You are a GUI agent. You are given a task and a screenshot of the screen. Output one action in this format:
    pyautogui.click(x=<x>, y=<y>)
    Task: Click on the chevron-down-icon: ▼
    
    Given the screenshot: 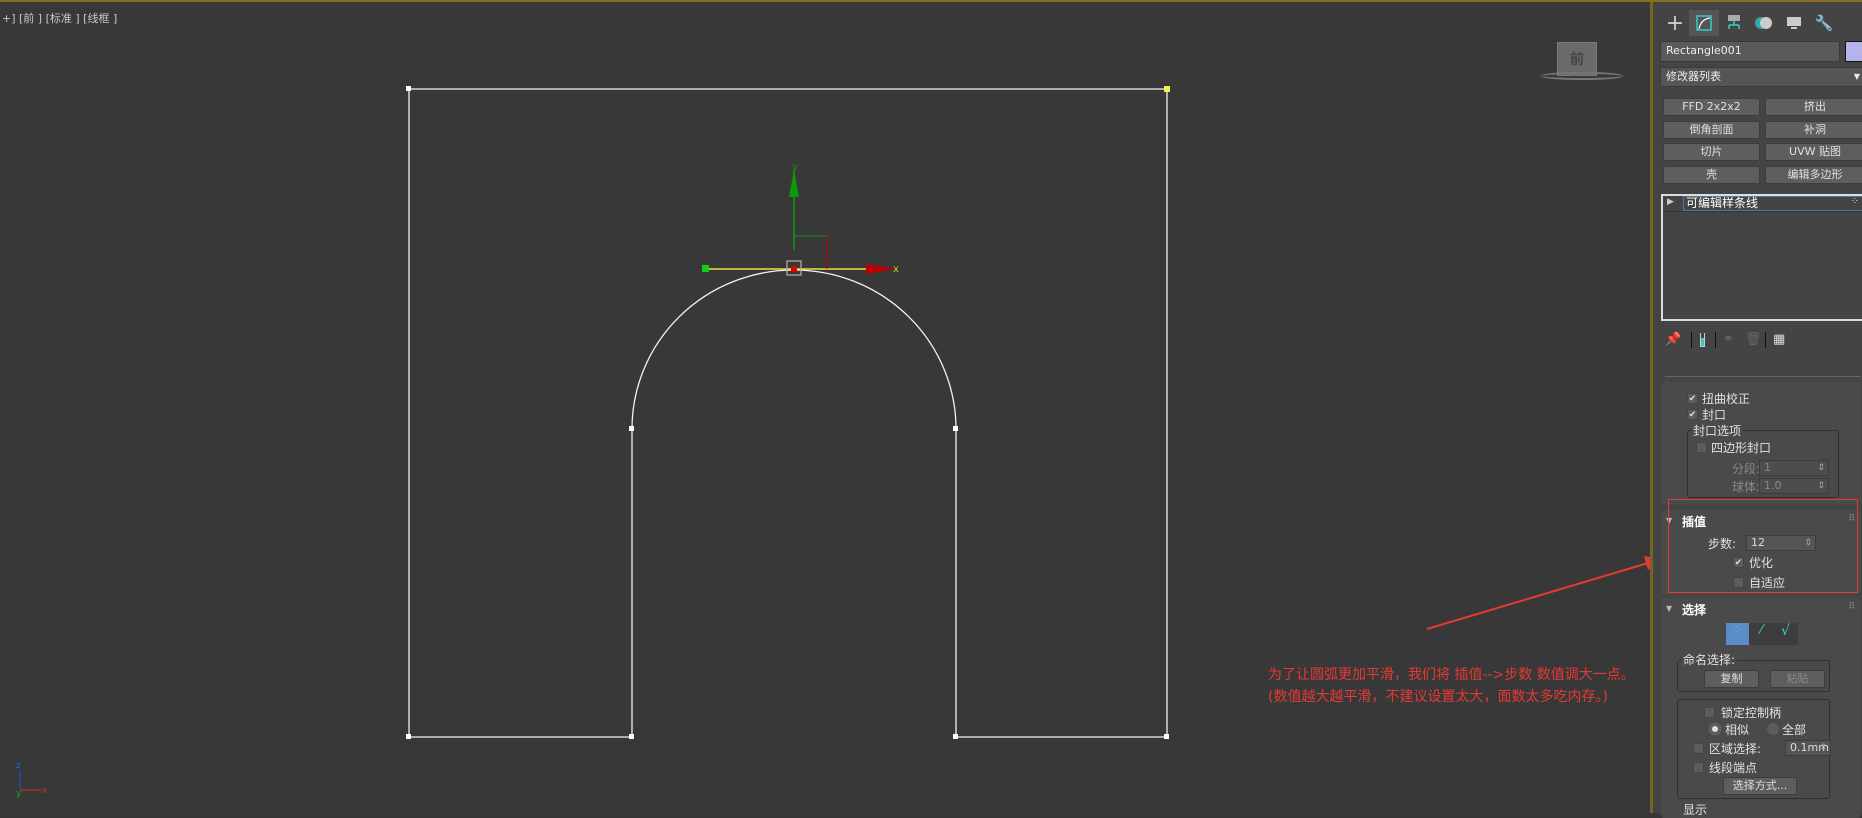 What is the action you would take?
    pyautogui.click(x=1856, y=76)
    